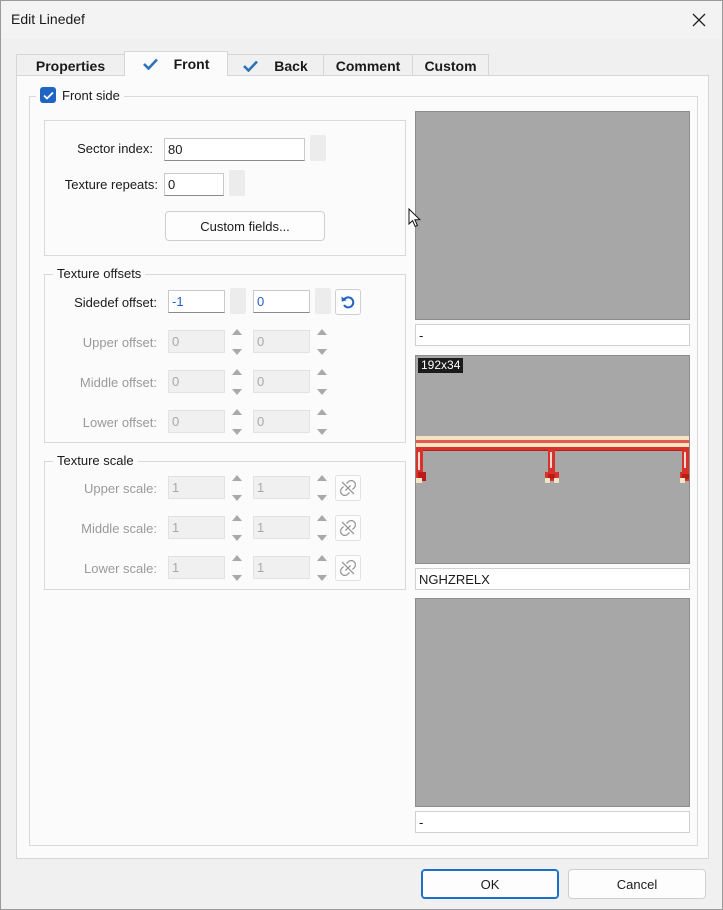 The width and height of the screenshot is (723, 910). I want to click on tab-comment: Comment, so click(368, 65).